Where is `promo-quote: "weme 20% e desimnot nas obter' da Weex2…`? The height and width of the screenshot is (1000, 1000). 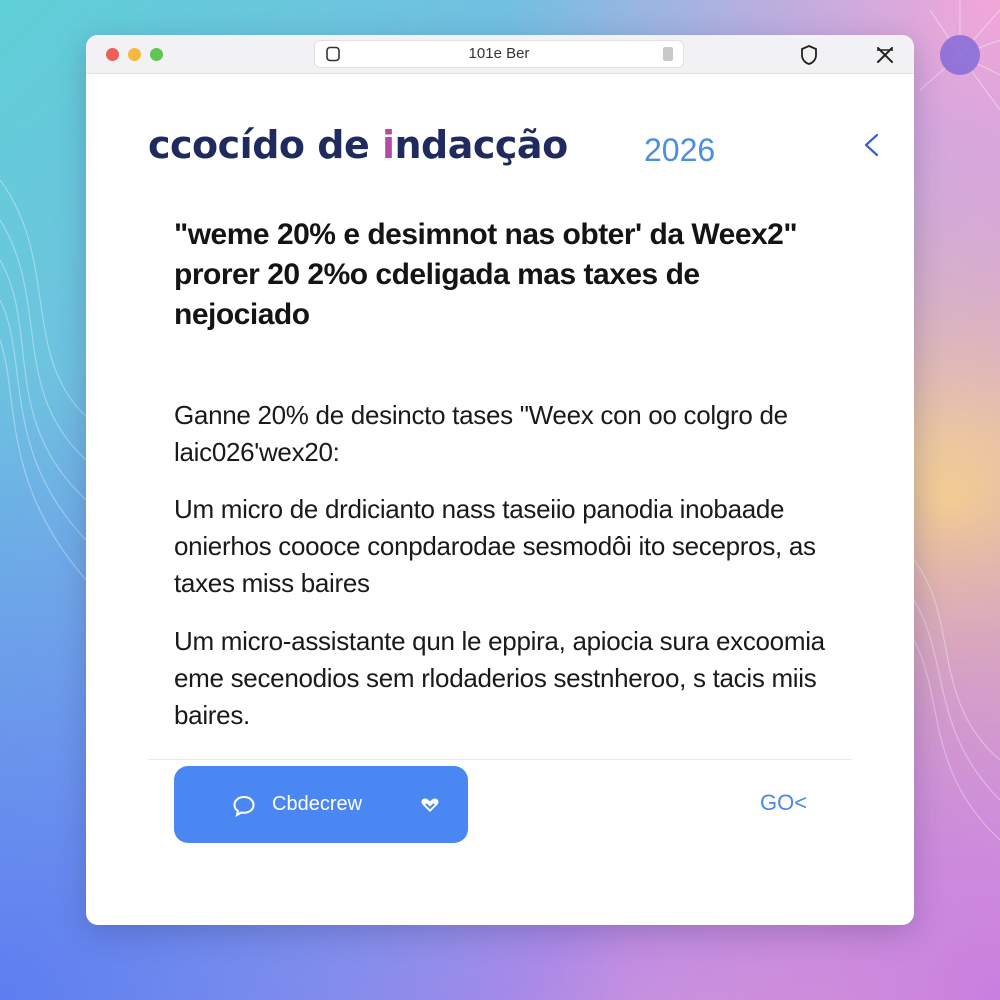 promo-quote: "weme 20% e desimnot nas obter' da Weex2… is located at coordinates (486, 274).